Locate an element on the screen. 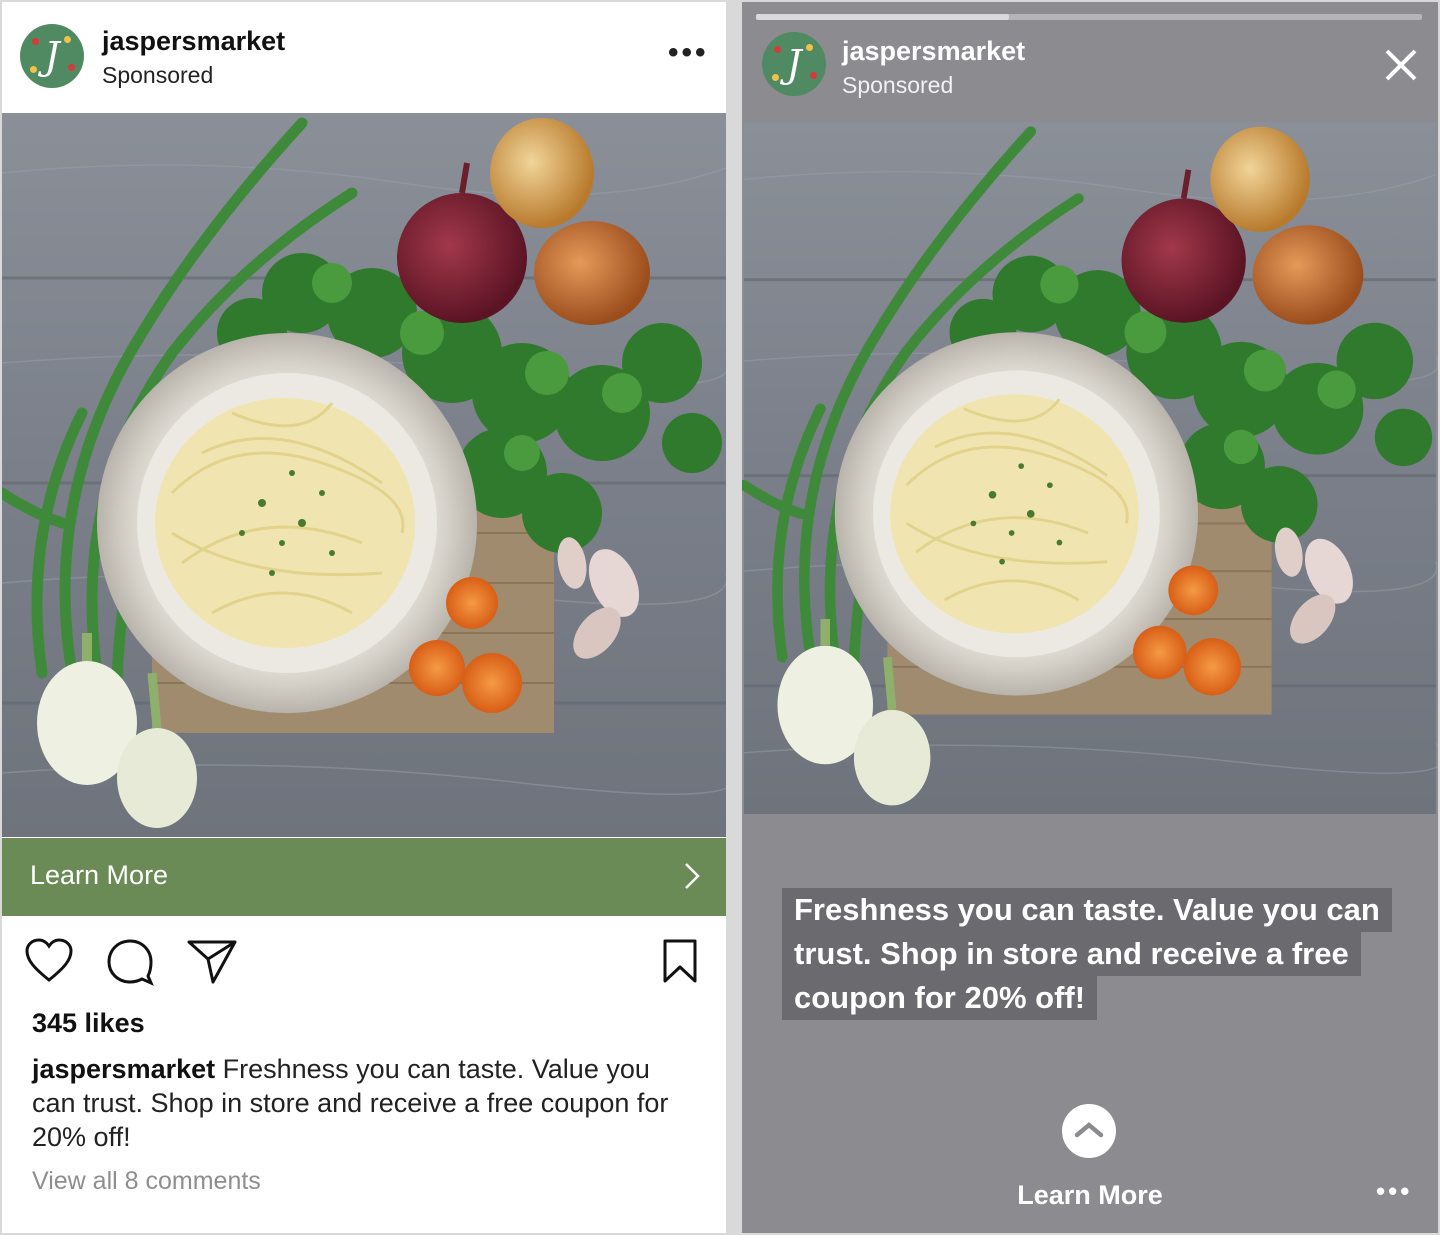  avatar: J is located at coordinates (52, 56).